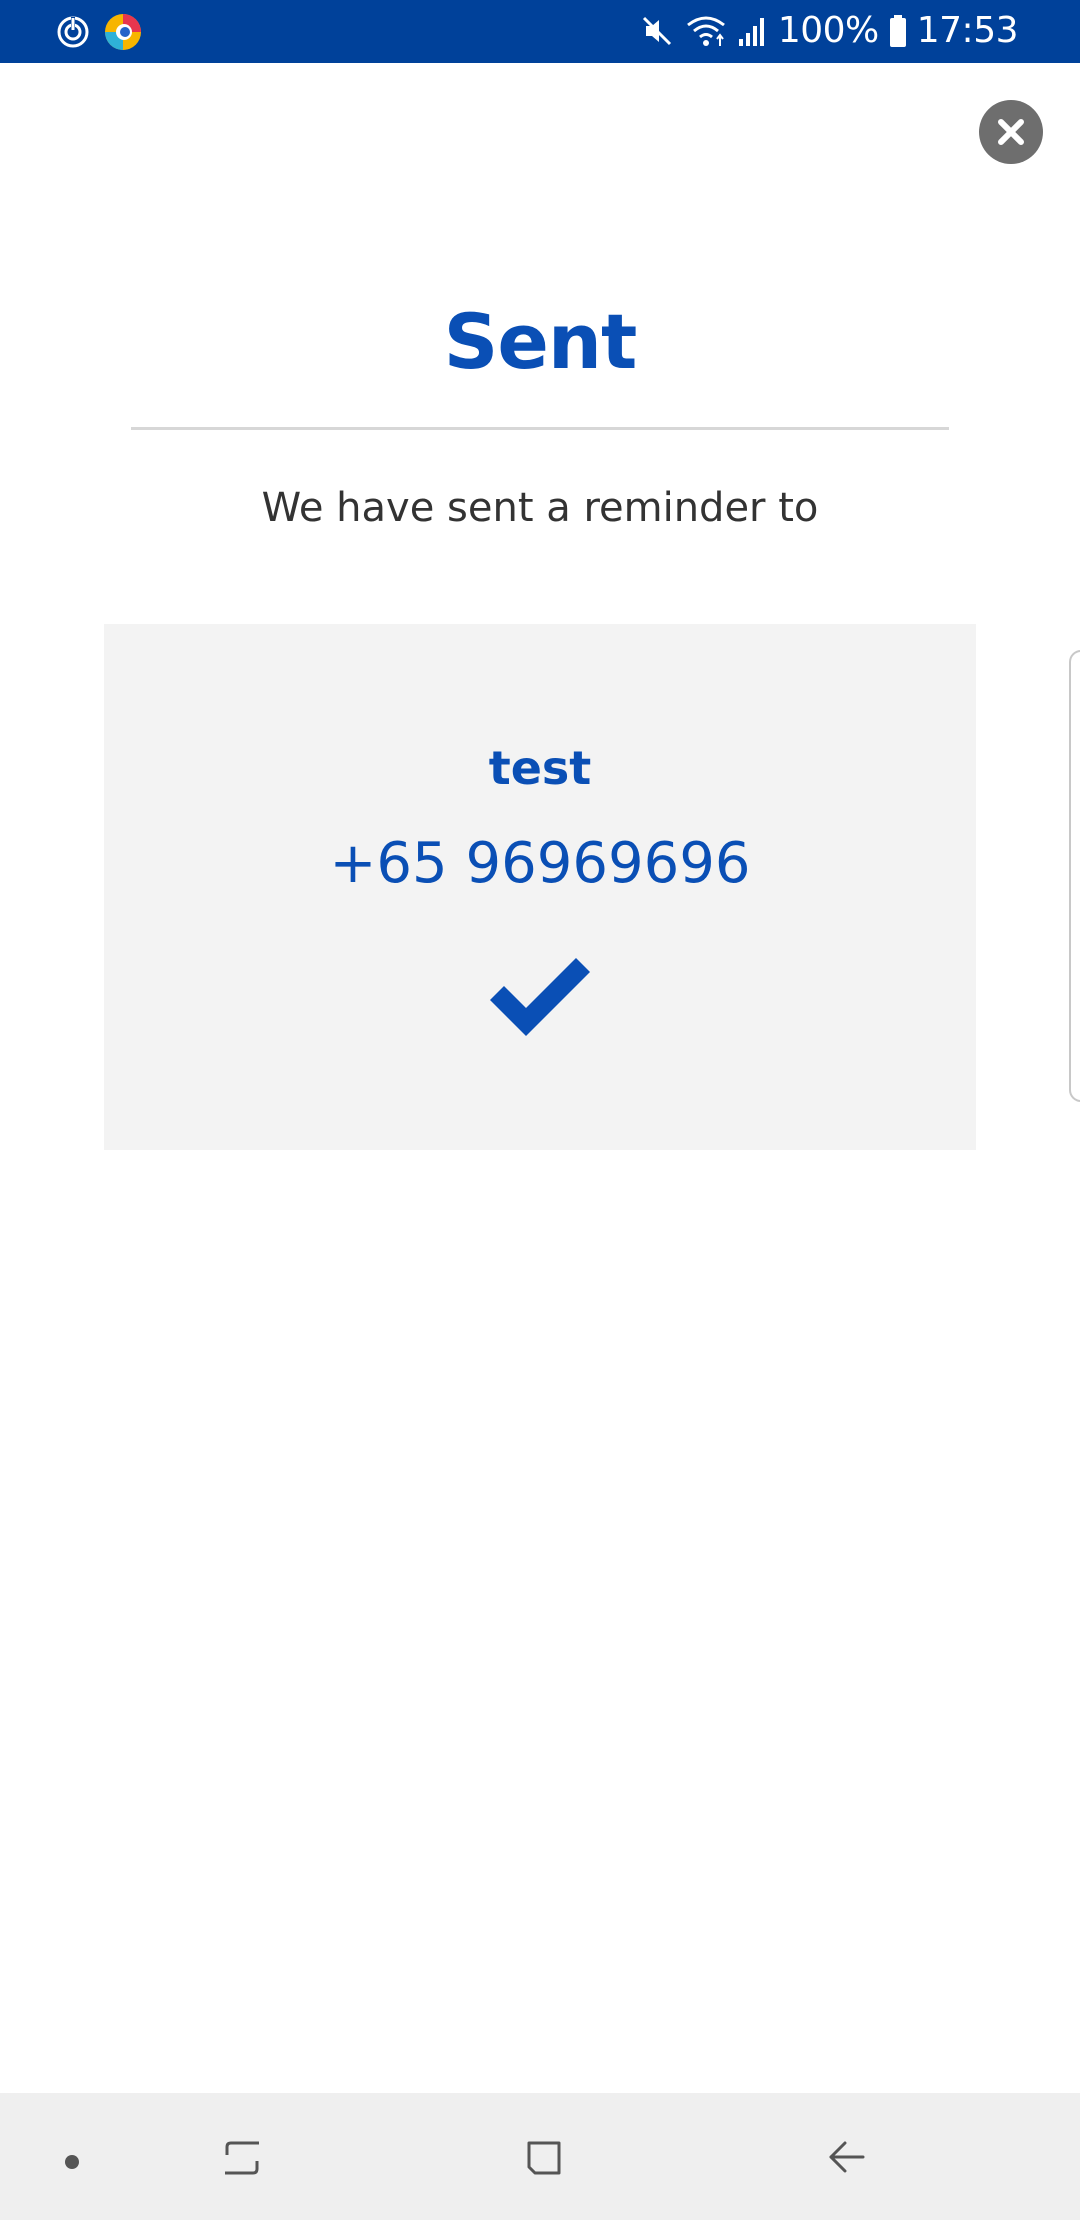 The width and height of the screenshot is (1080, 2220). I want to click on dialog-title: Sent, so click(540, 341).